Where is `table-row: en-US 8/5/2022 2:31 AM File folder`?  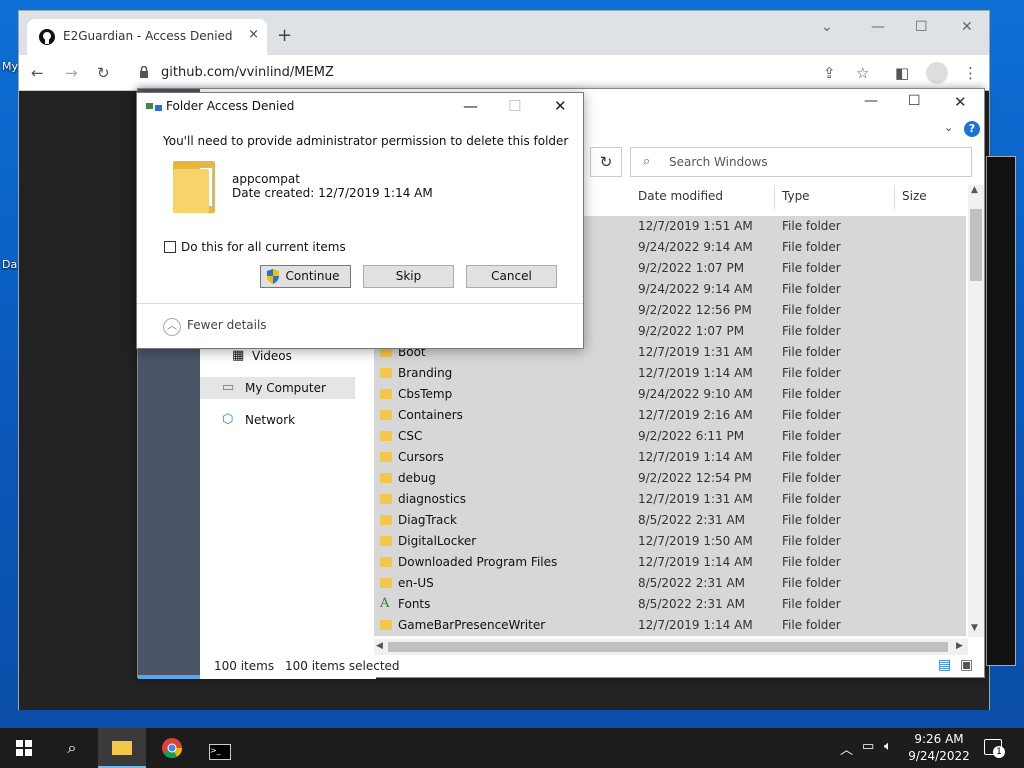 table-row: en-US 8/5/2022 2:31 AM File folder is located at coordinates (670, 583).